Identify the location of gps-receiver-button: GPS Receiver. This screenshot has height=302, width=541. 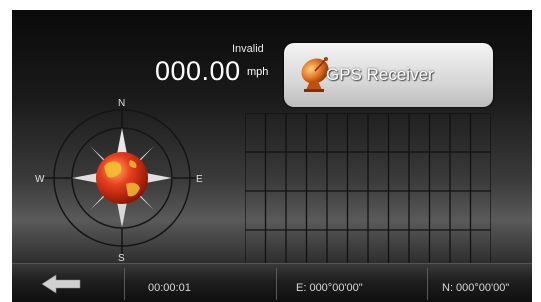
(388, 75).